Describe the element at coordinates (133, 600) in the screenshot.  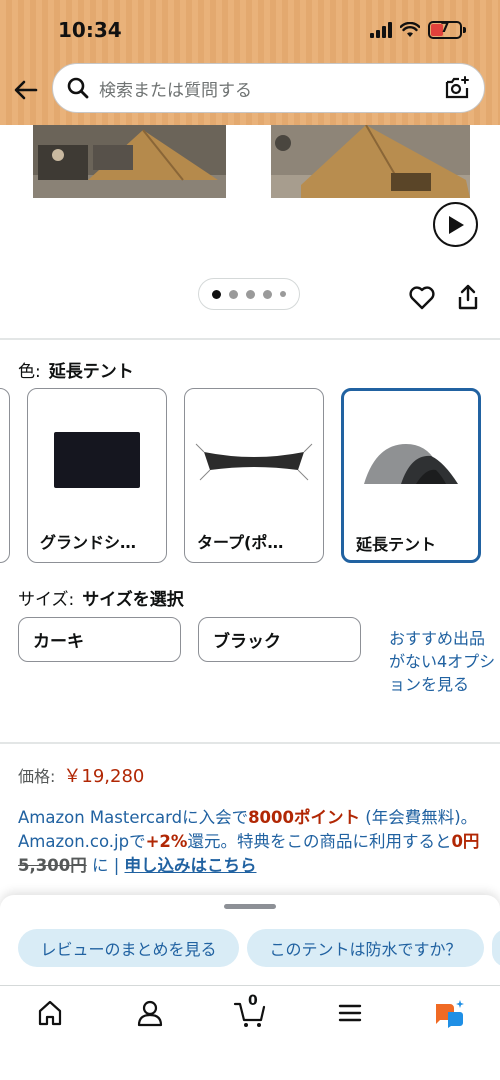
I see `size-prompt: サイズを選択` at that location.